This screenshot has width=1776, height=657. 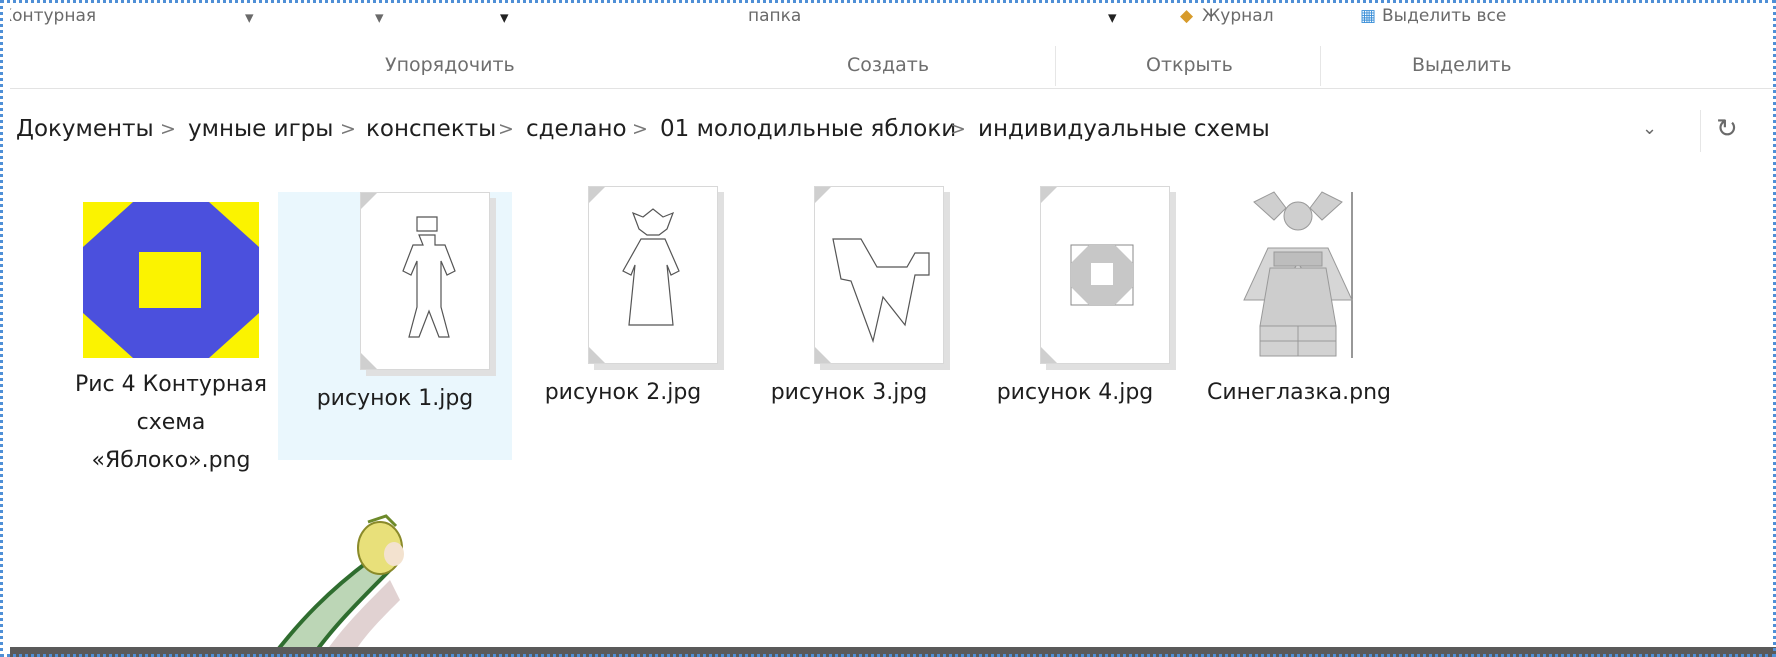 I want to click on file-name: Синеглазка.png, so click(x=1298, y=392).